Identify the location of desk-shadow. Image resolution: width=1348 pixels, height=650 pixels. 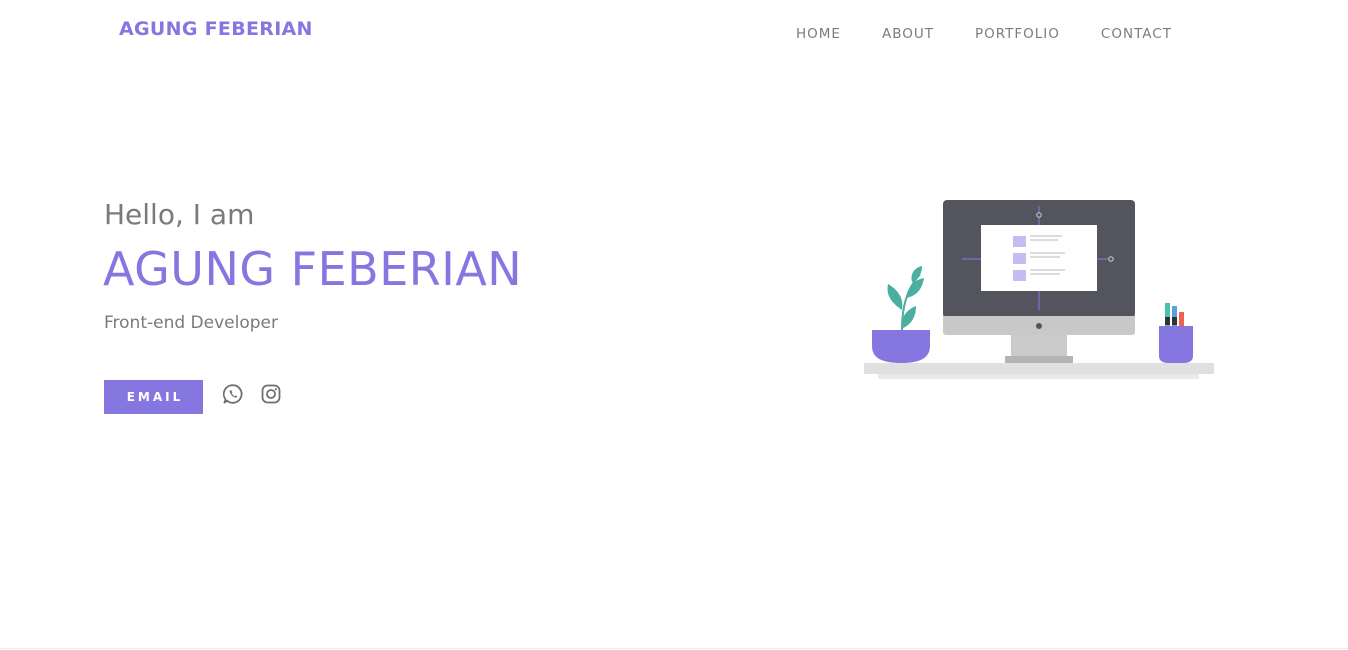
(1038, 376).